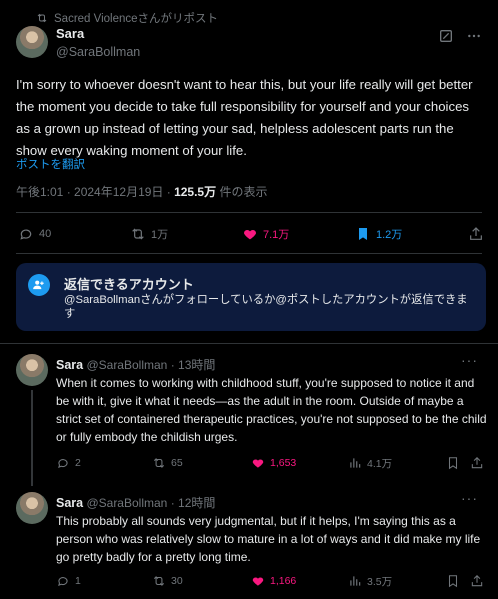 This screenshot has width=498, height=599. I want to click on reply-button: 2, so click(68, 463).